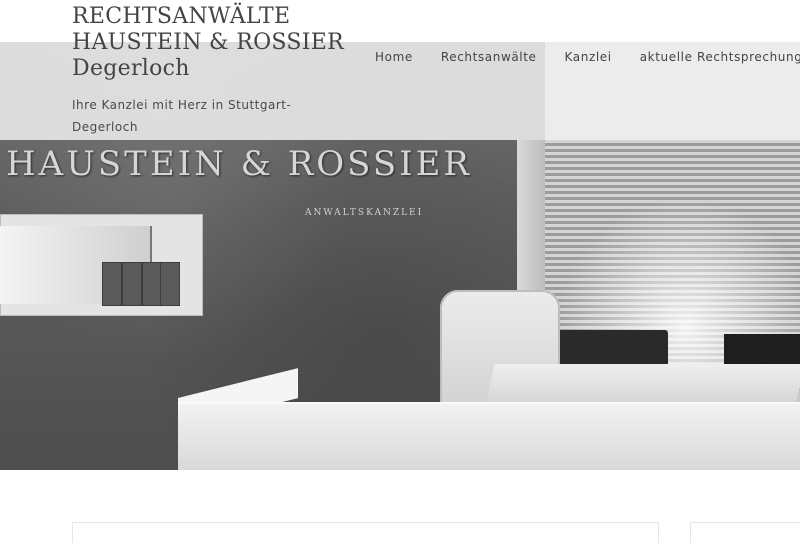 The height and width of the screenshot is (543, 800). I want to click on nav-home: Home, so click(394, 57).